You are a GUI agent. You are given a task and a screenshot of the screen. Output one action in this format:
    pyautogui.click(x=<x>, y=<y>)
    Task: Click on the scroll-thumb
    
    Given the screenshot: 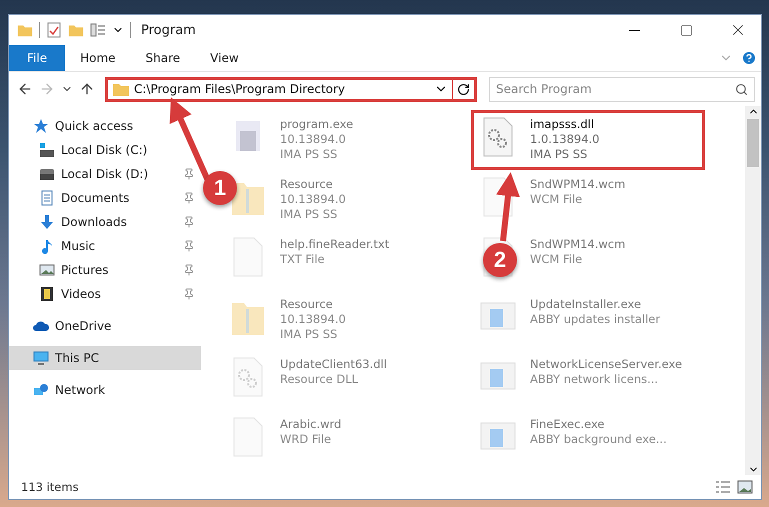 What is the action you would take?
    pyautogui.click(x=753, y=143)
    